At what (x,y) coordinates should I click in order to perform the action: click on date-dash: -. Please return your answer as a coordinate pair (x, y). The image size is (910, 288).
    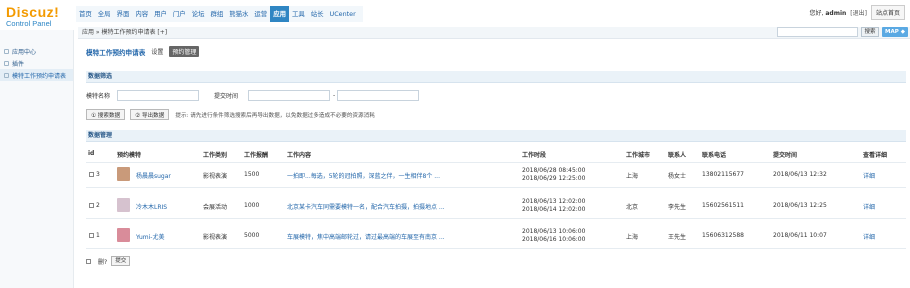
    Looking at the image, I should click on (334, 95).